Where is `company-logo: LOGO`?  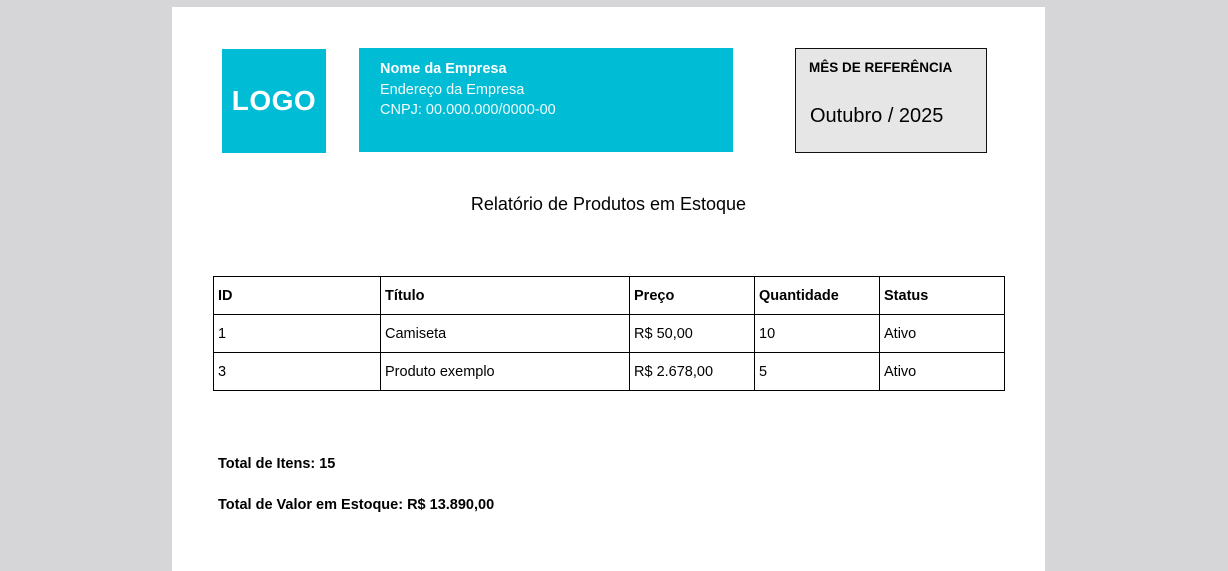
company-logo: LOGO is located at coordinates (274, 101).